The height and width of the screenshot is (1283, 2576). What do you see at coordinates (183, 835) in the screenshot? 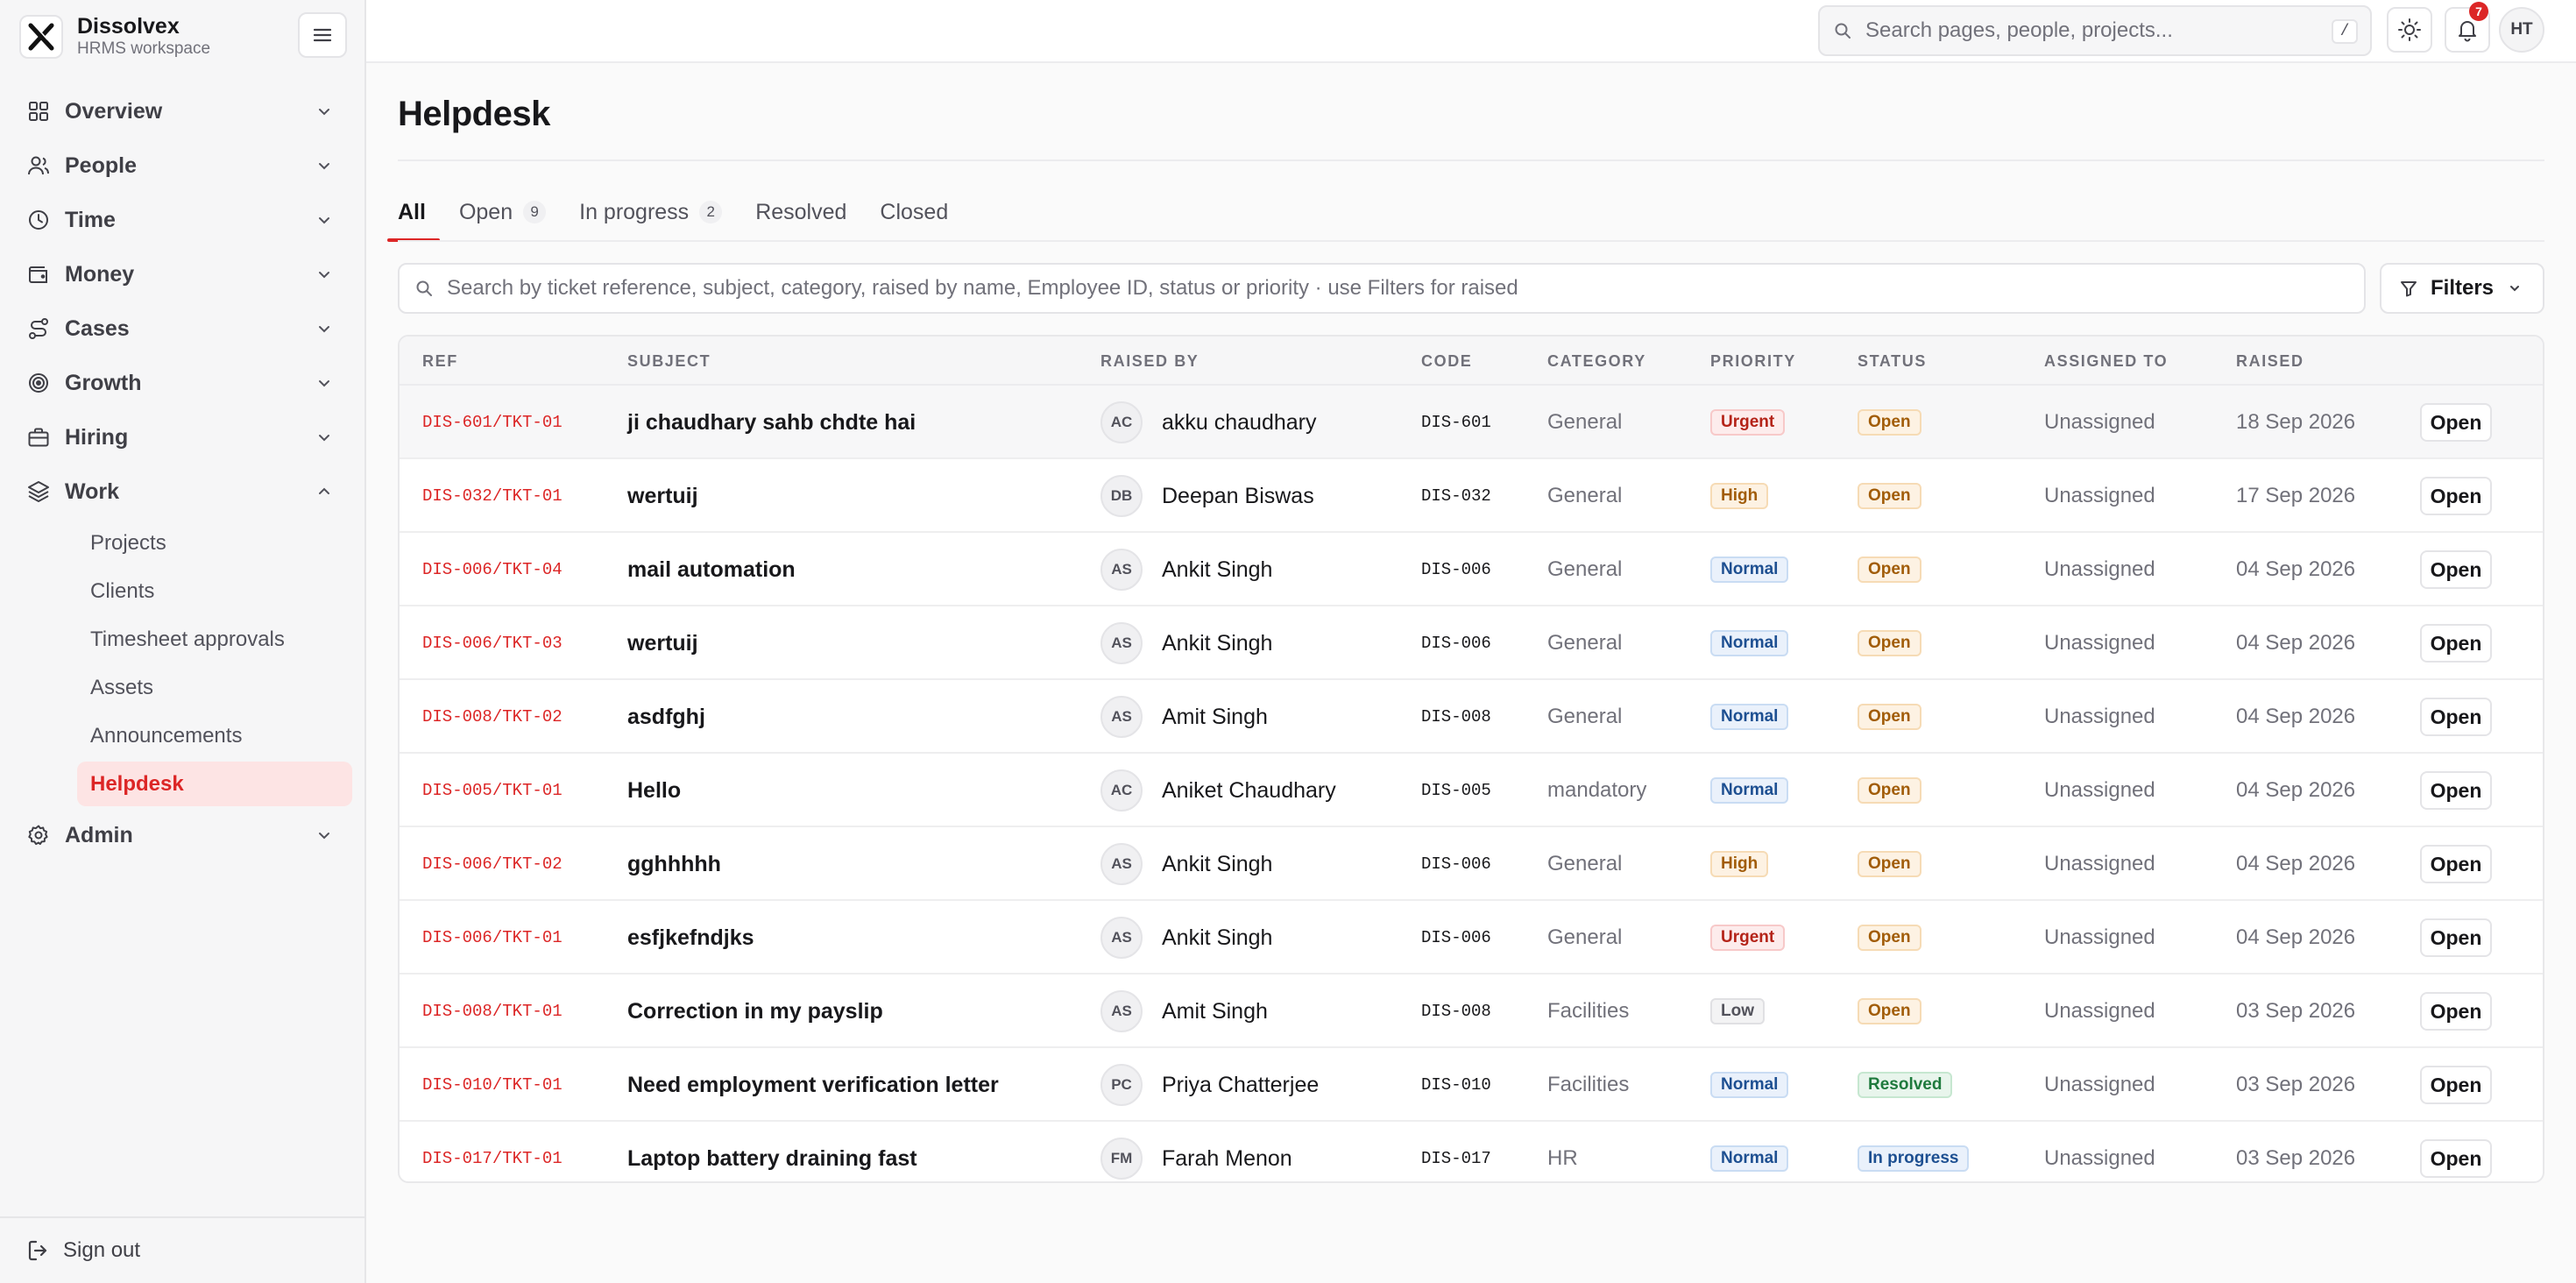
I see `sidebar-item-admin: Admin` at bounding box center [183, 835].